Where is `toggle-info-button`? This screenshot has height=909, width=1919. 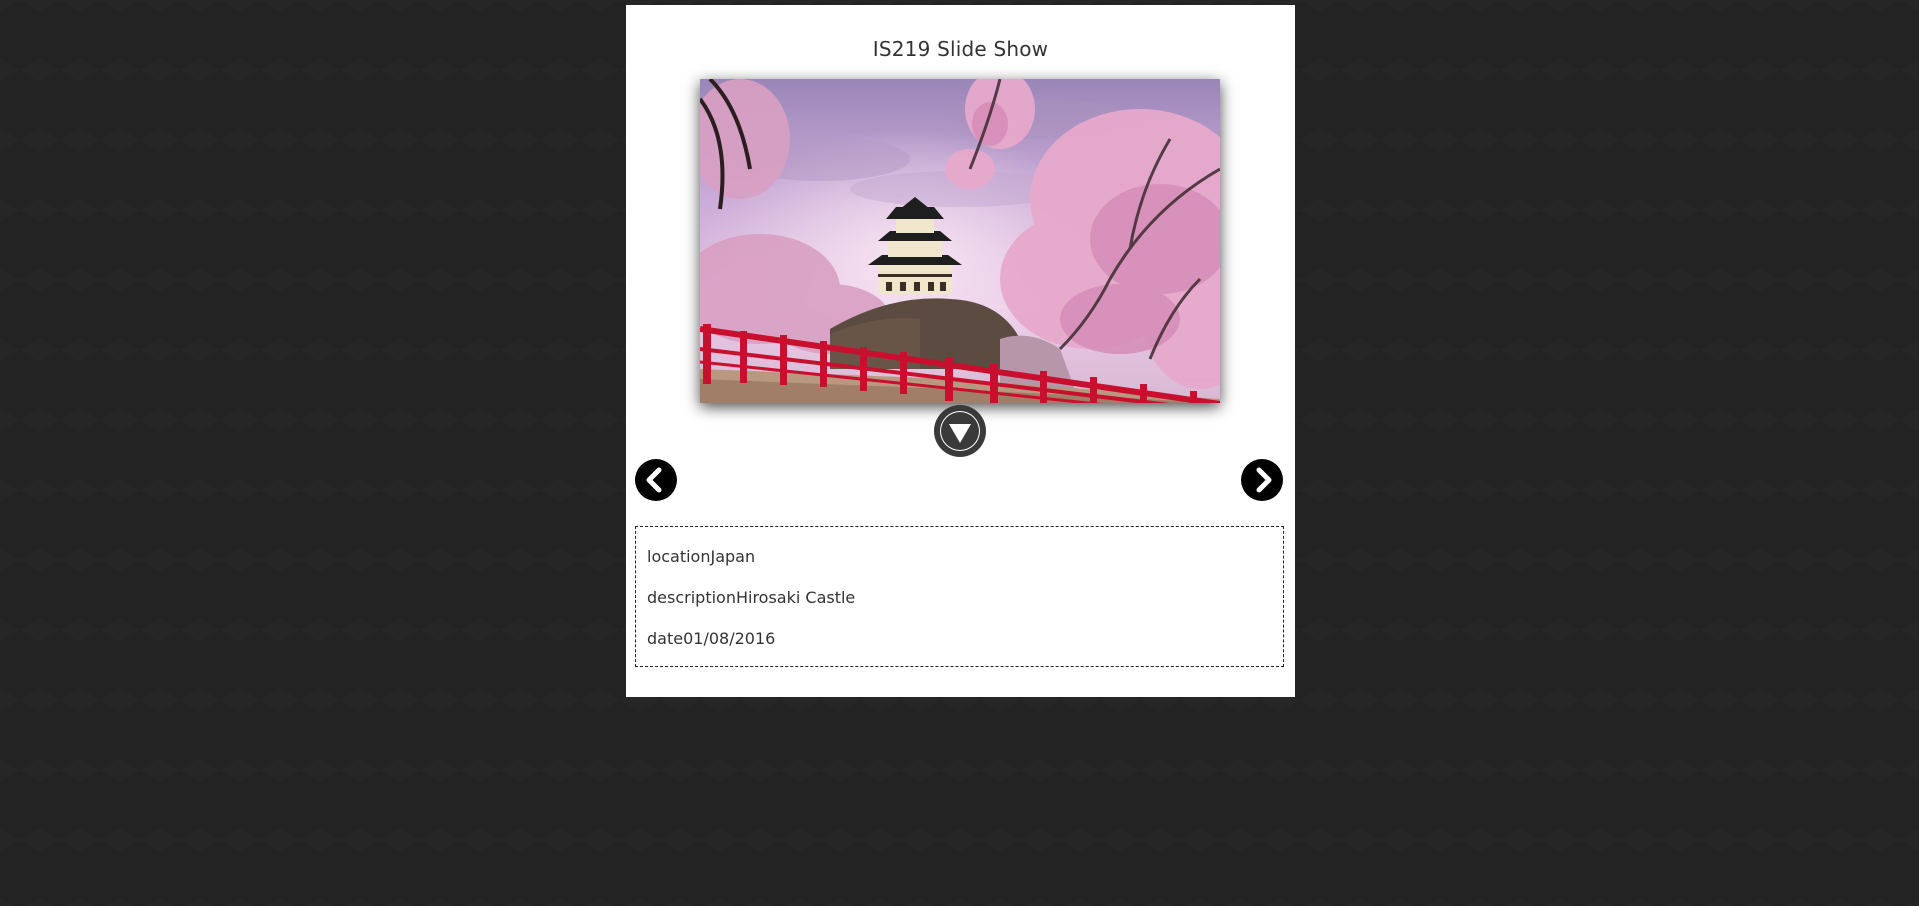 toggle-info-button is located at coordinates (960, 431).